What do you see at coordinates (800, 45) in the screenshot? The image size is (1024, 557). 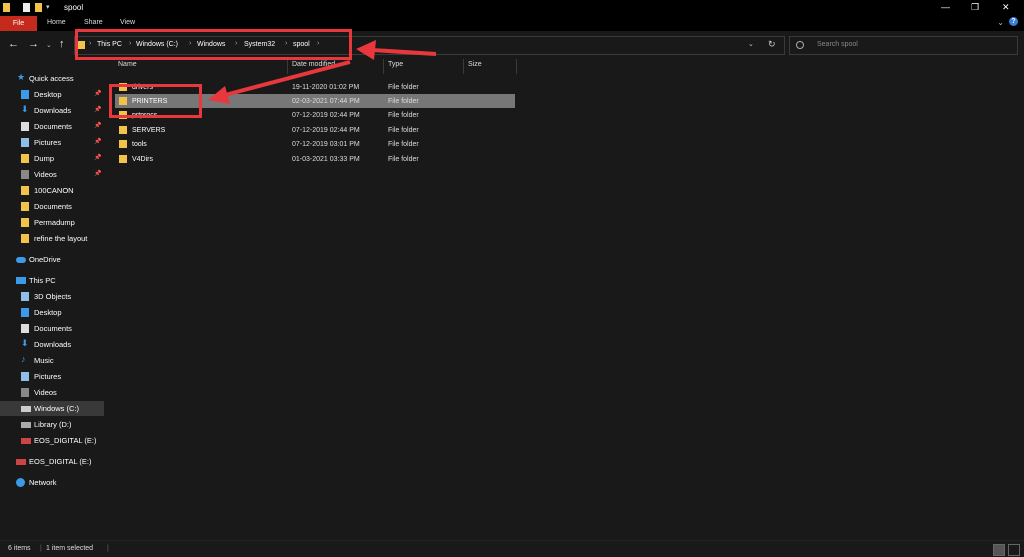 I see `search-icon` at bounding box center [800, 45].